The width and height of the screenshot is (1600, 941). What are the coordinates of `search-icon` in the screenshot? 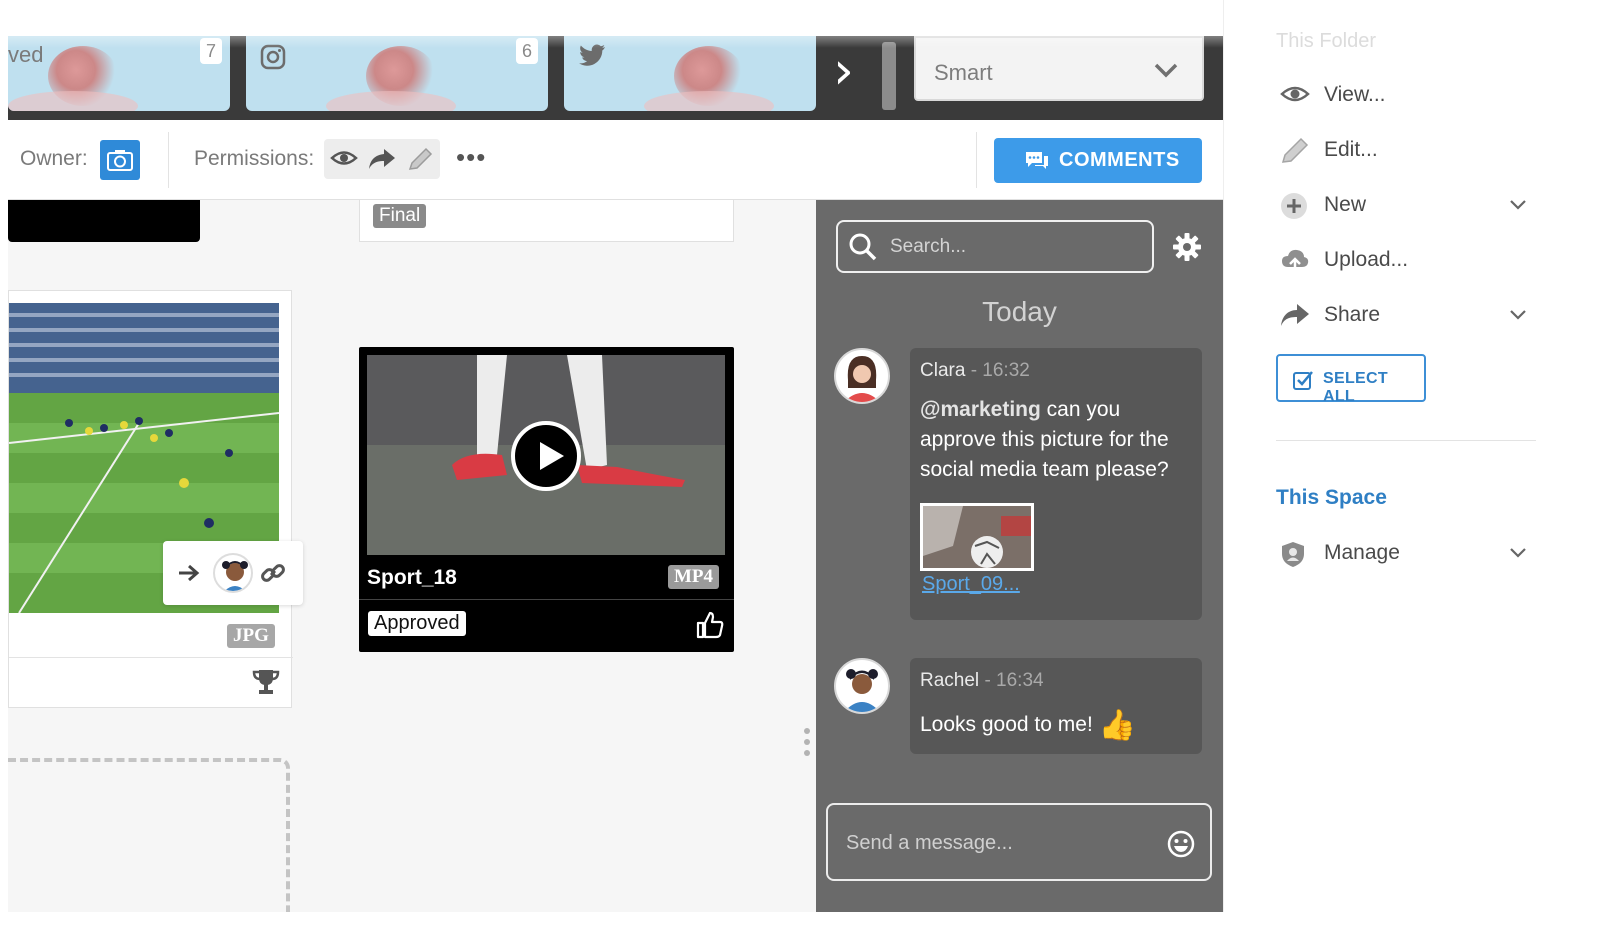 It's located at (863, 247).